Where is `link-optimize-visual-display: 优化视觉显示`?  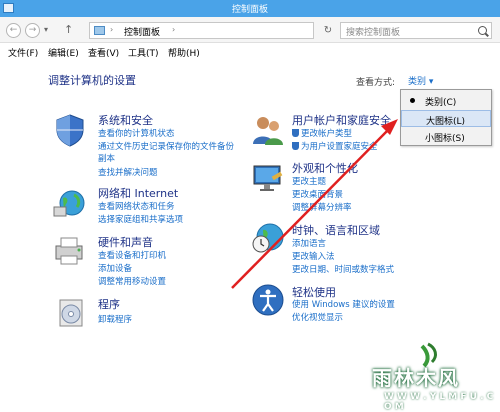 link-optimize-visual-display: 优化视觉显示 is located at coordinates (317, 317).